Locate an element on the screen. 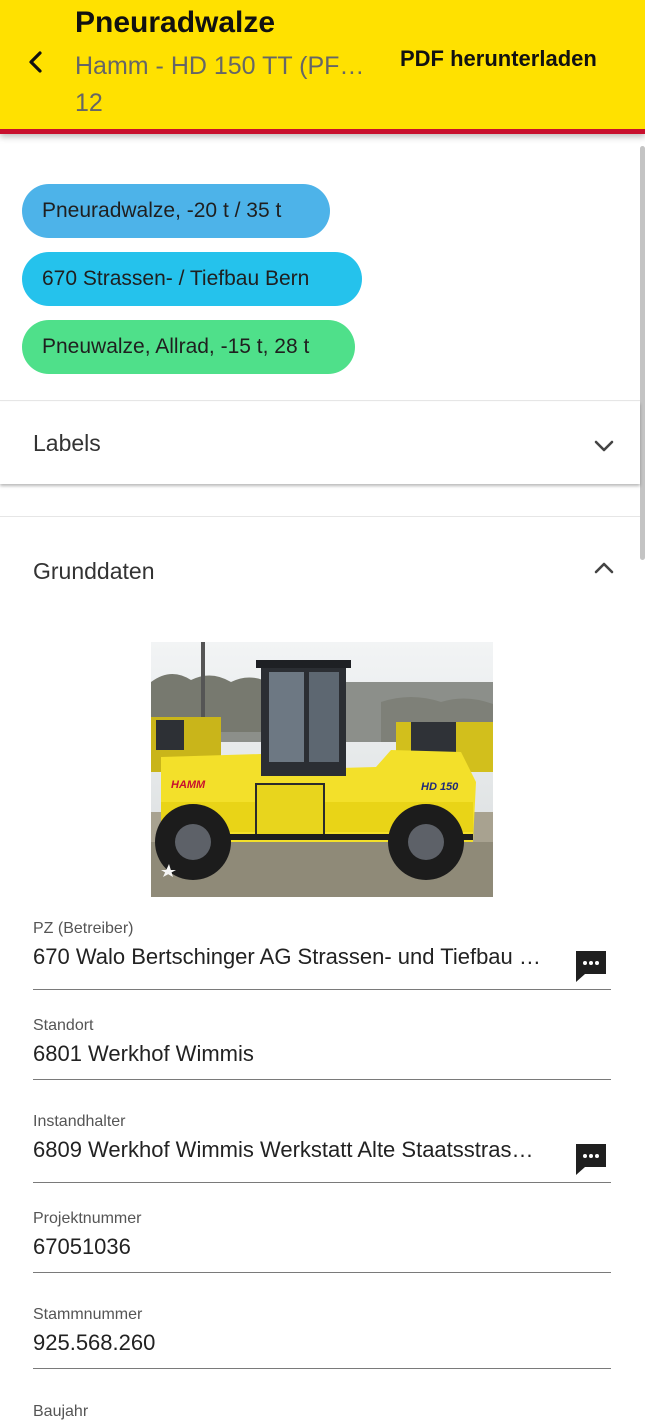 This screenshot has width=645, height=1426. page-subtitle: Hamm - HD 150 TT (PF… 12 is located at coordinates (227, 85).